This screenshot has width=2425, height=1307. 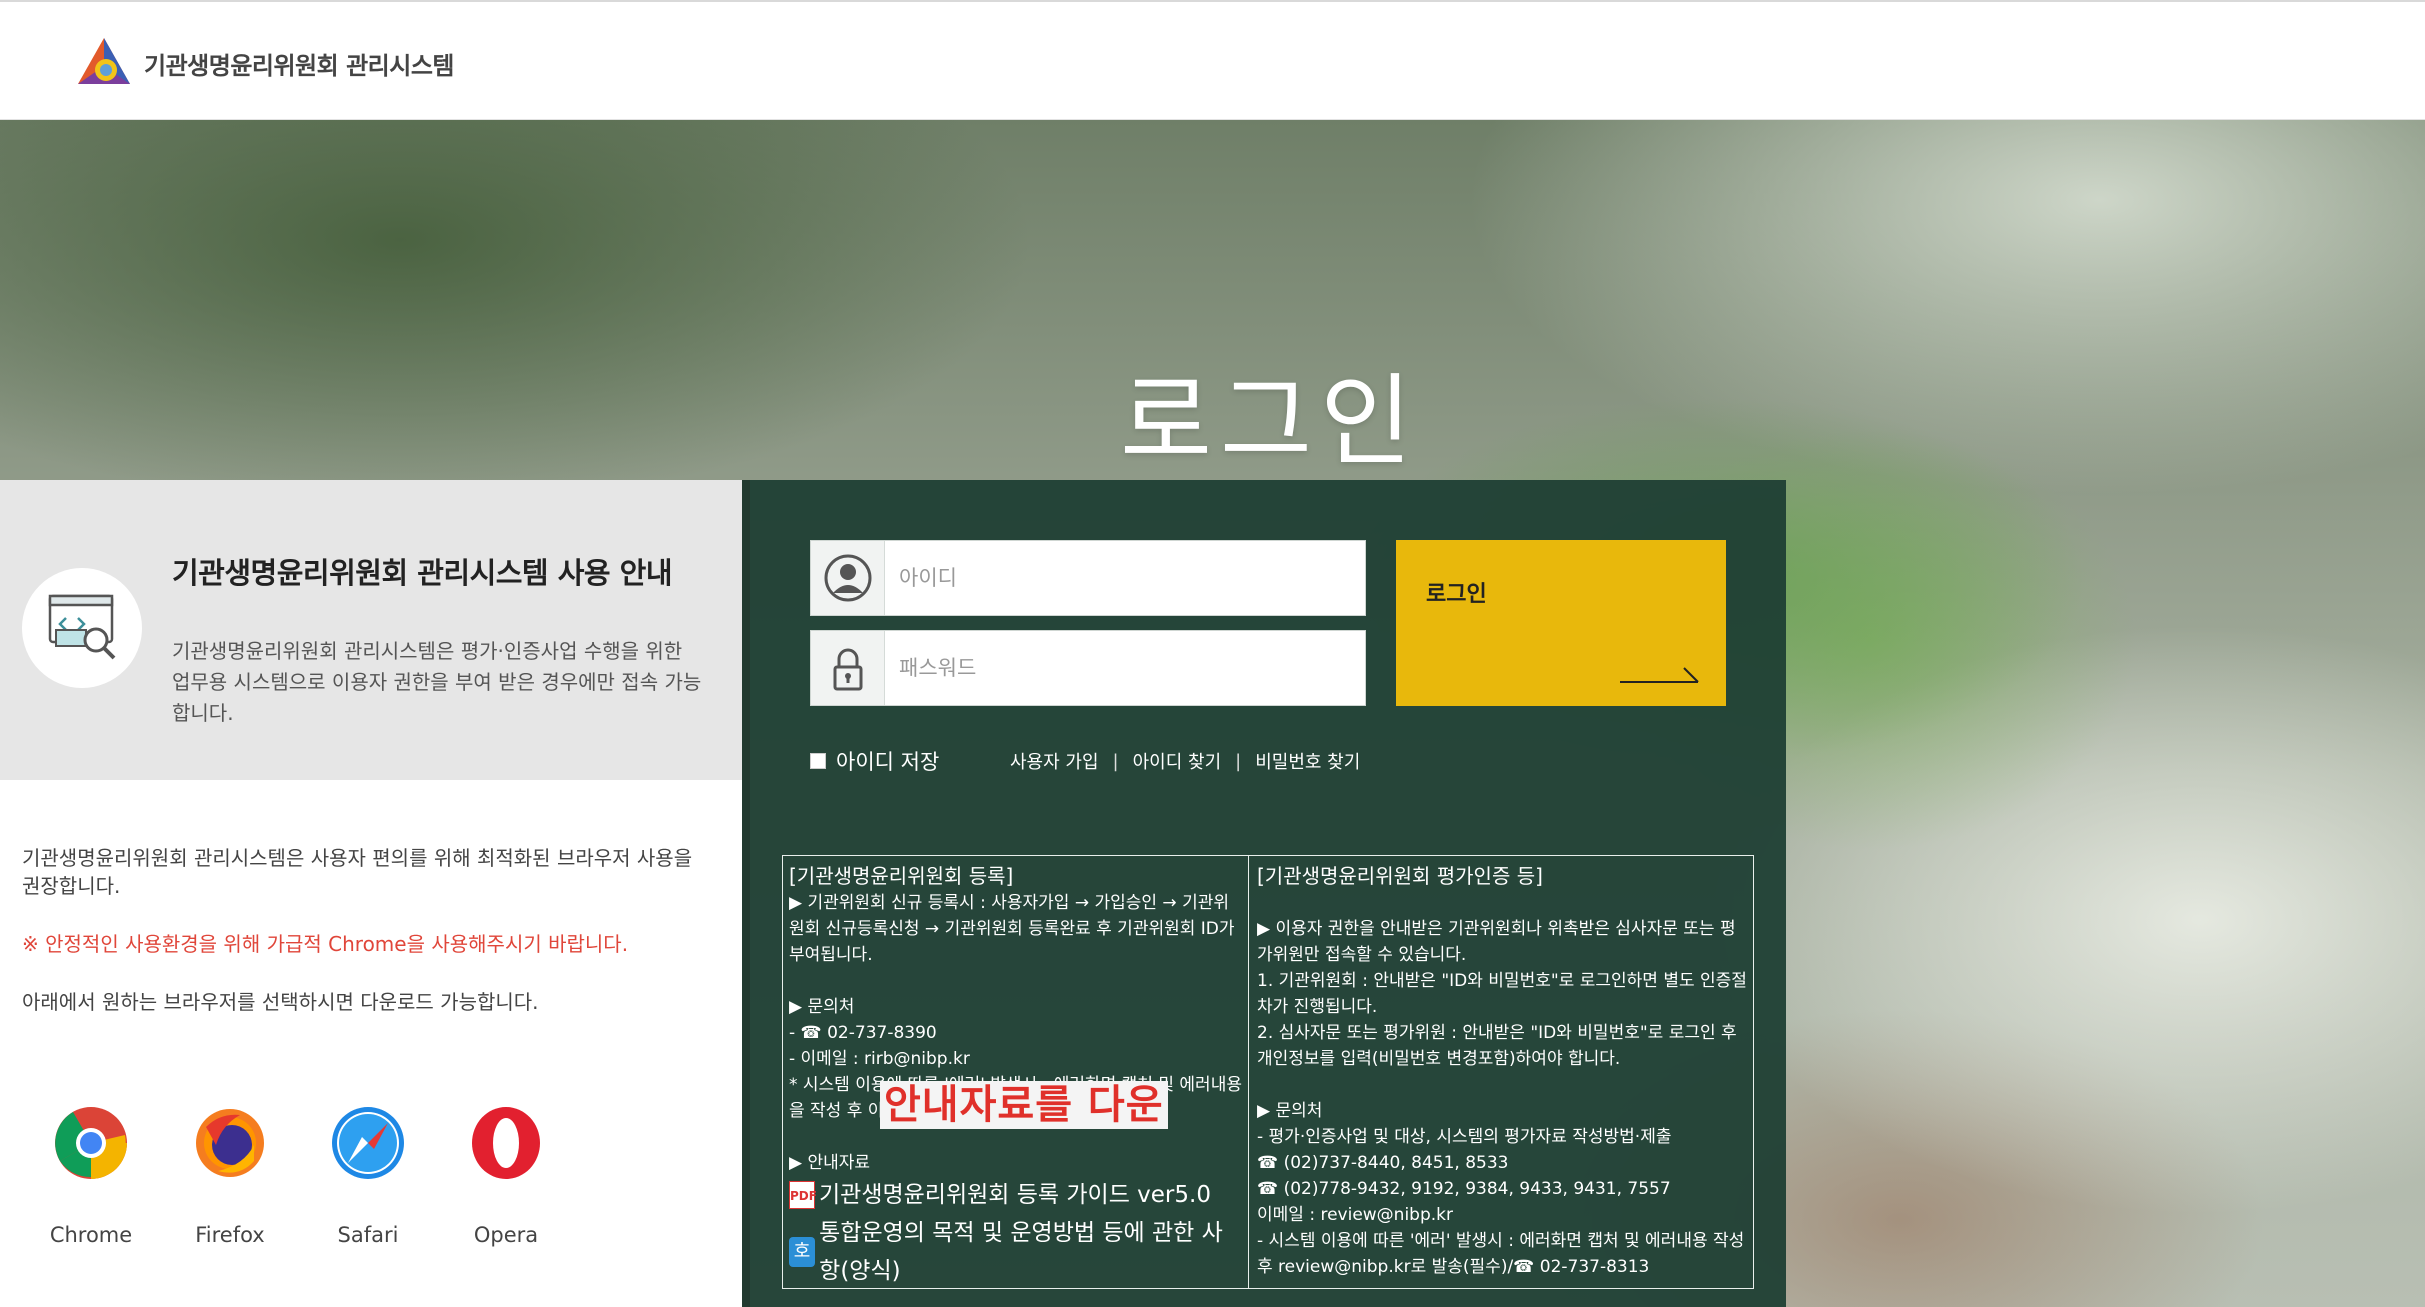 I want to click on user-icon, so click(x=848, y=578).